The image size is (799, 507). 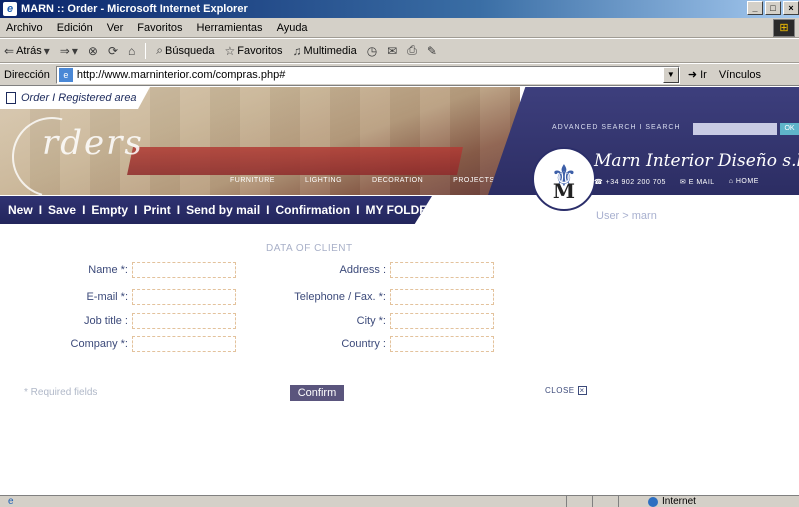 I want to click on user-breadcrumb: User > marn, so click(x=626, y=216).